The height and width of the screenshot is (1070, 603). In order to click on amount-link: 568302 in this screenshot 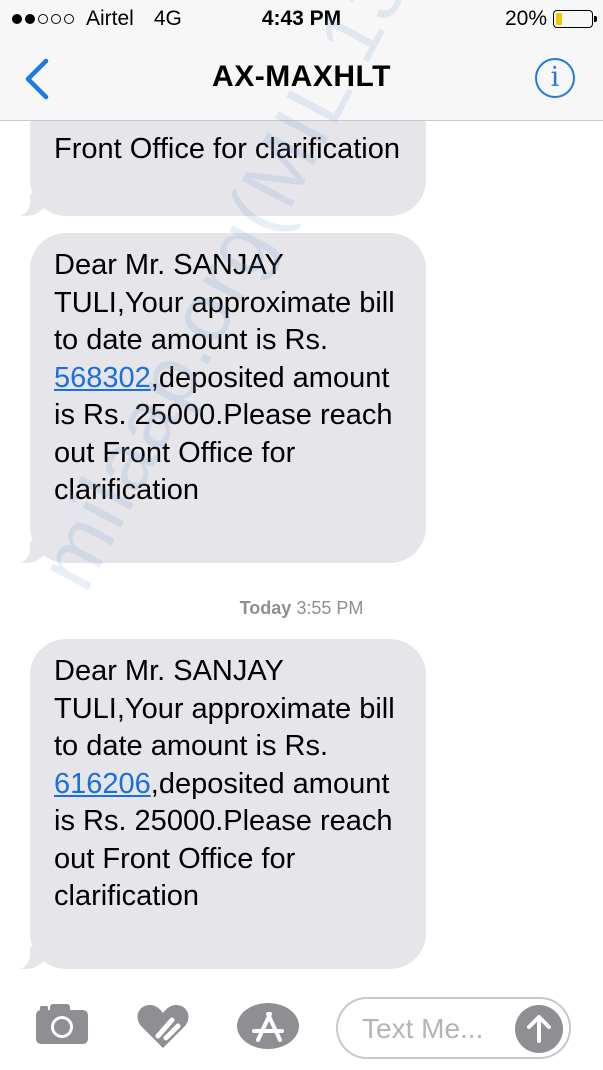, I will do `click(102, 378)`.